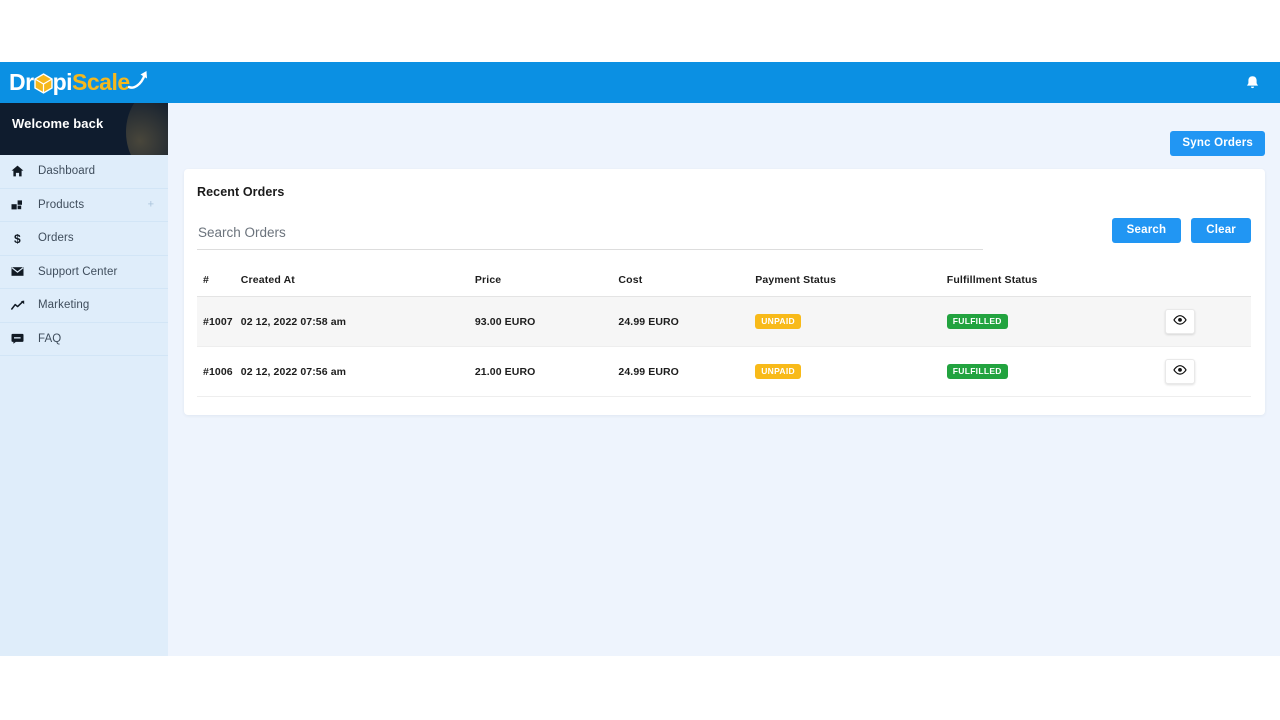  I want to click on search-actions: Search Clear, so click(1181, 230).